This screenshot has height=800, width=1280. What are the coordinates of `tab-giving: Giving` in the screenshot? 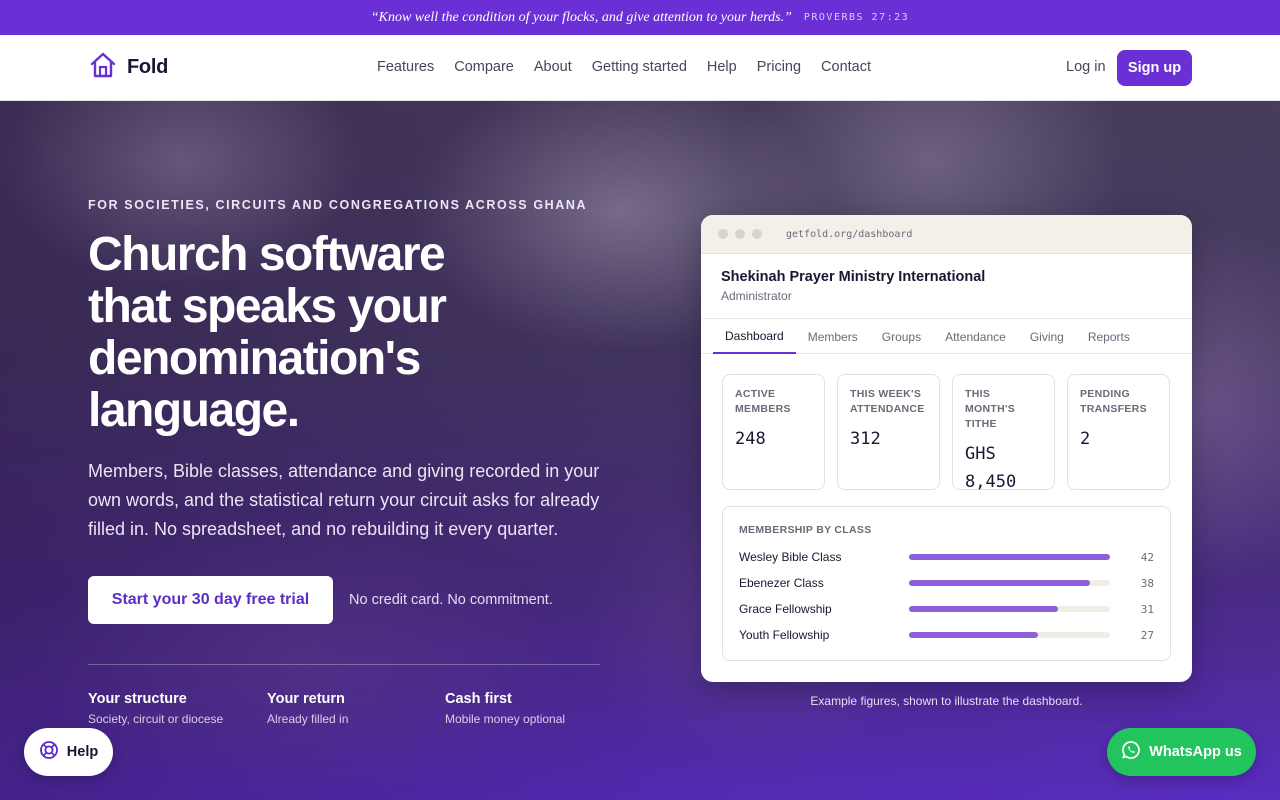 It's located at (1047, 336).